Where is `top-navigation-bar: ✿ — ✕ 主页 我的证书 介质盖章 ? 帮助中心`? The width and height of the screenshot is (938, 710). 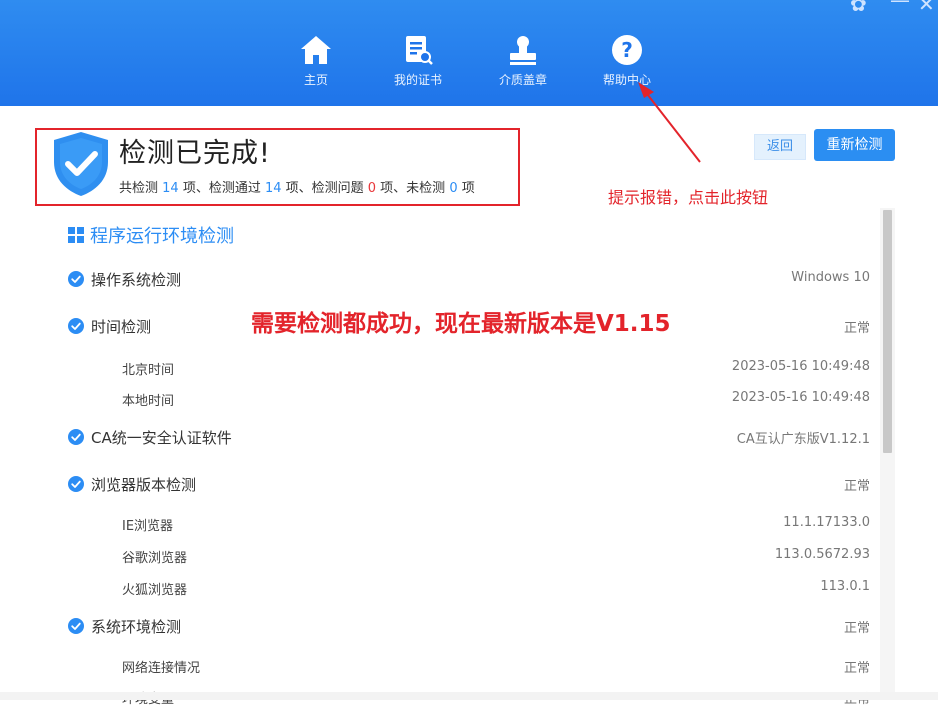 top-navigation-bar: ✿ — ✕ 主页 我的证书 介质盖章 ? 帮助中心 is located at coordinates (469, 53).